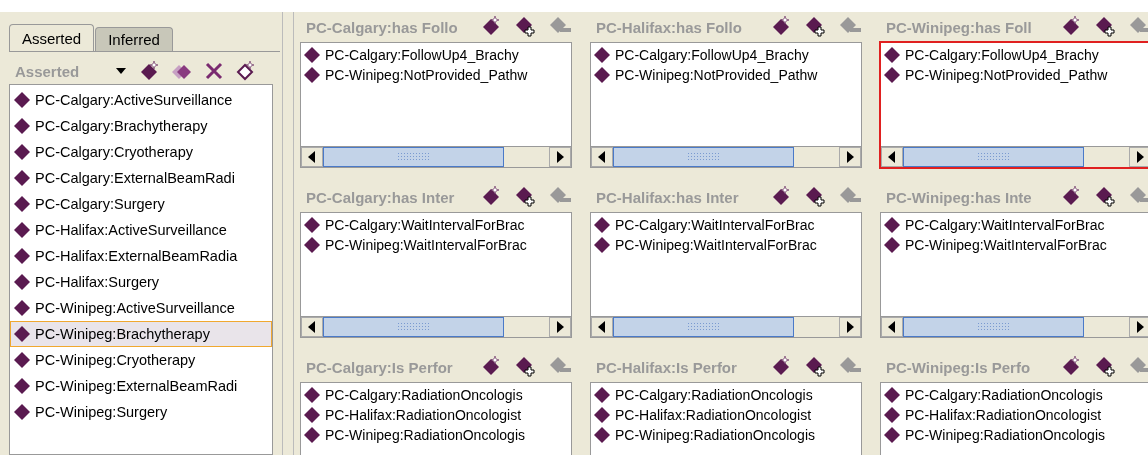  I want to click on list-item: PC-Halifax:ActiveSurveillance, so click(141, 230).